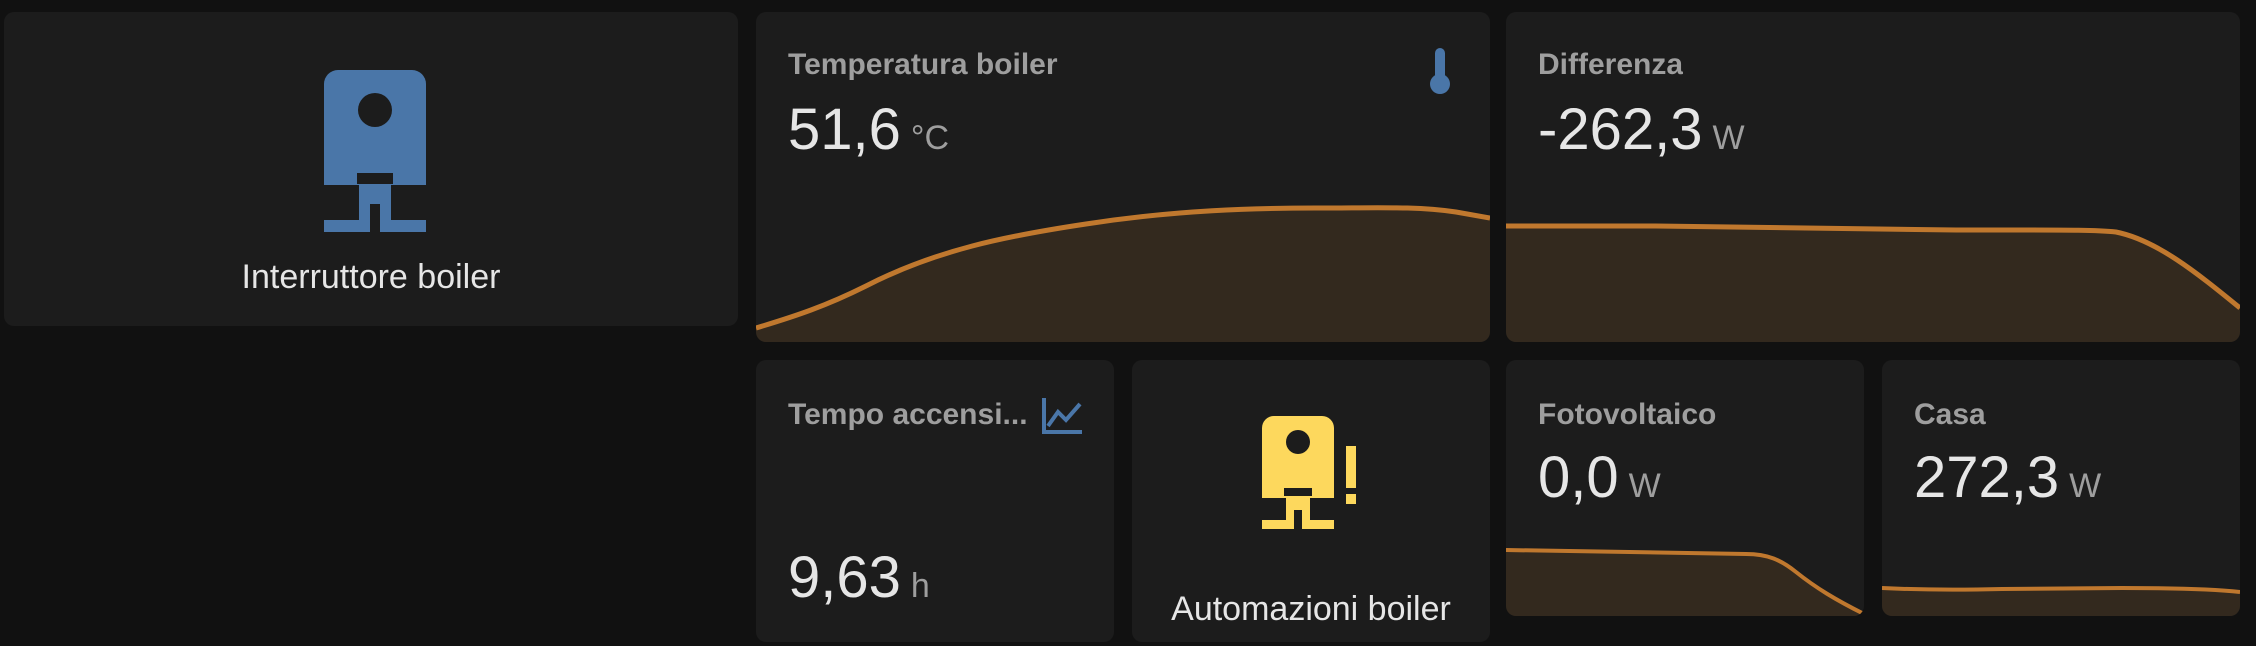 The height and width of the screenshot is (646, 2256). Describe the element at coordinates (930, 138) in the screenshot. I see `temperature-unit: °C` at that location.